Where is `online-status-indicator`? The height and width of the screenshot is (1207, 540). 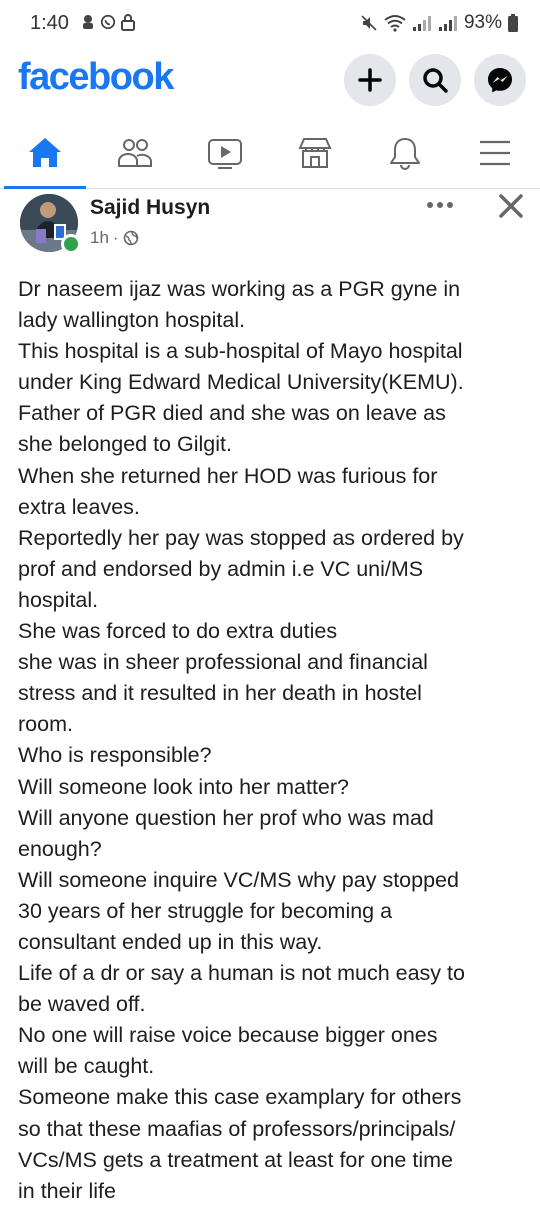 online-status-indicator is located at coordinates (71, 244).